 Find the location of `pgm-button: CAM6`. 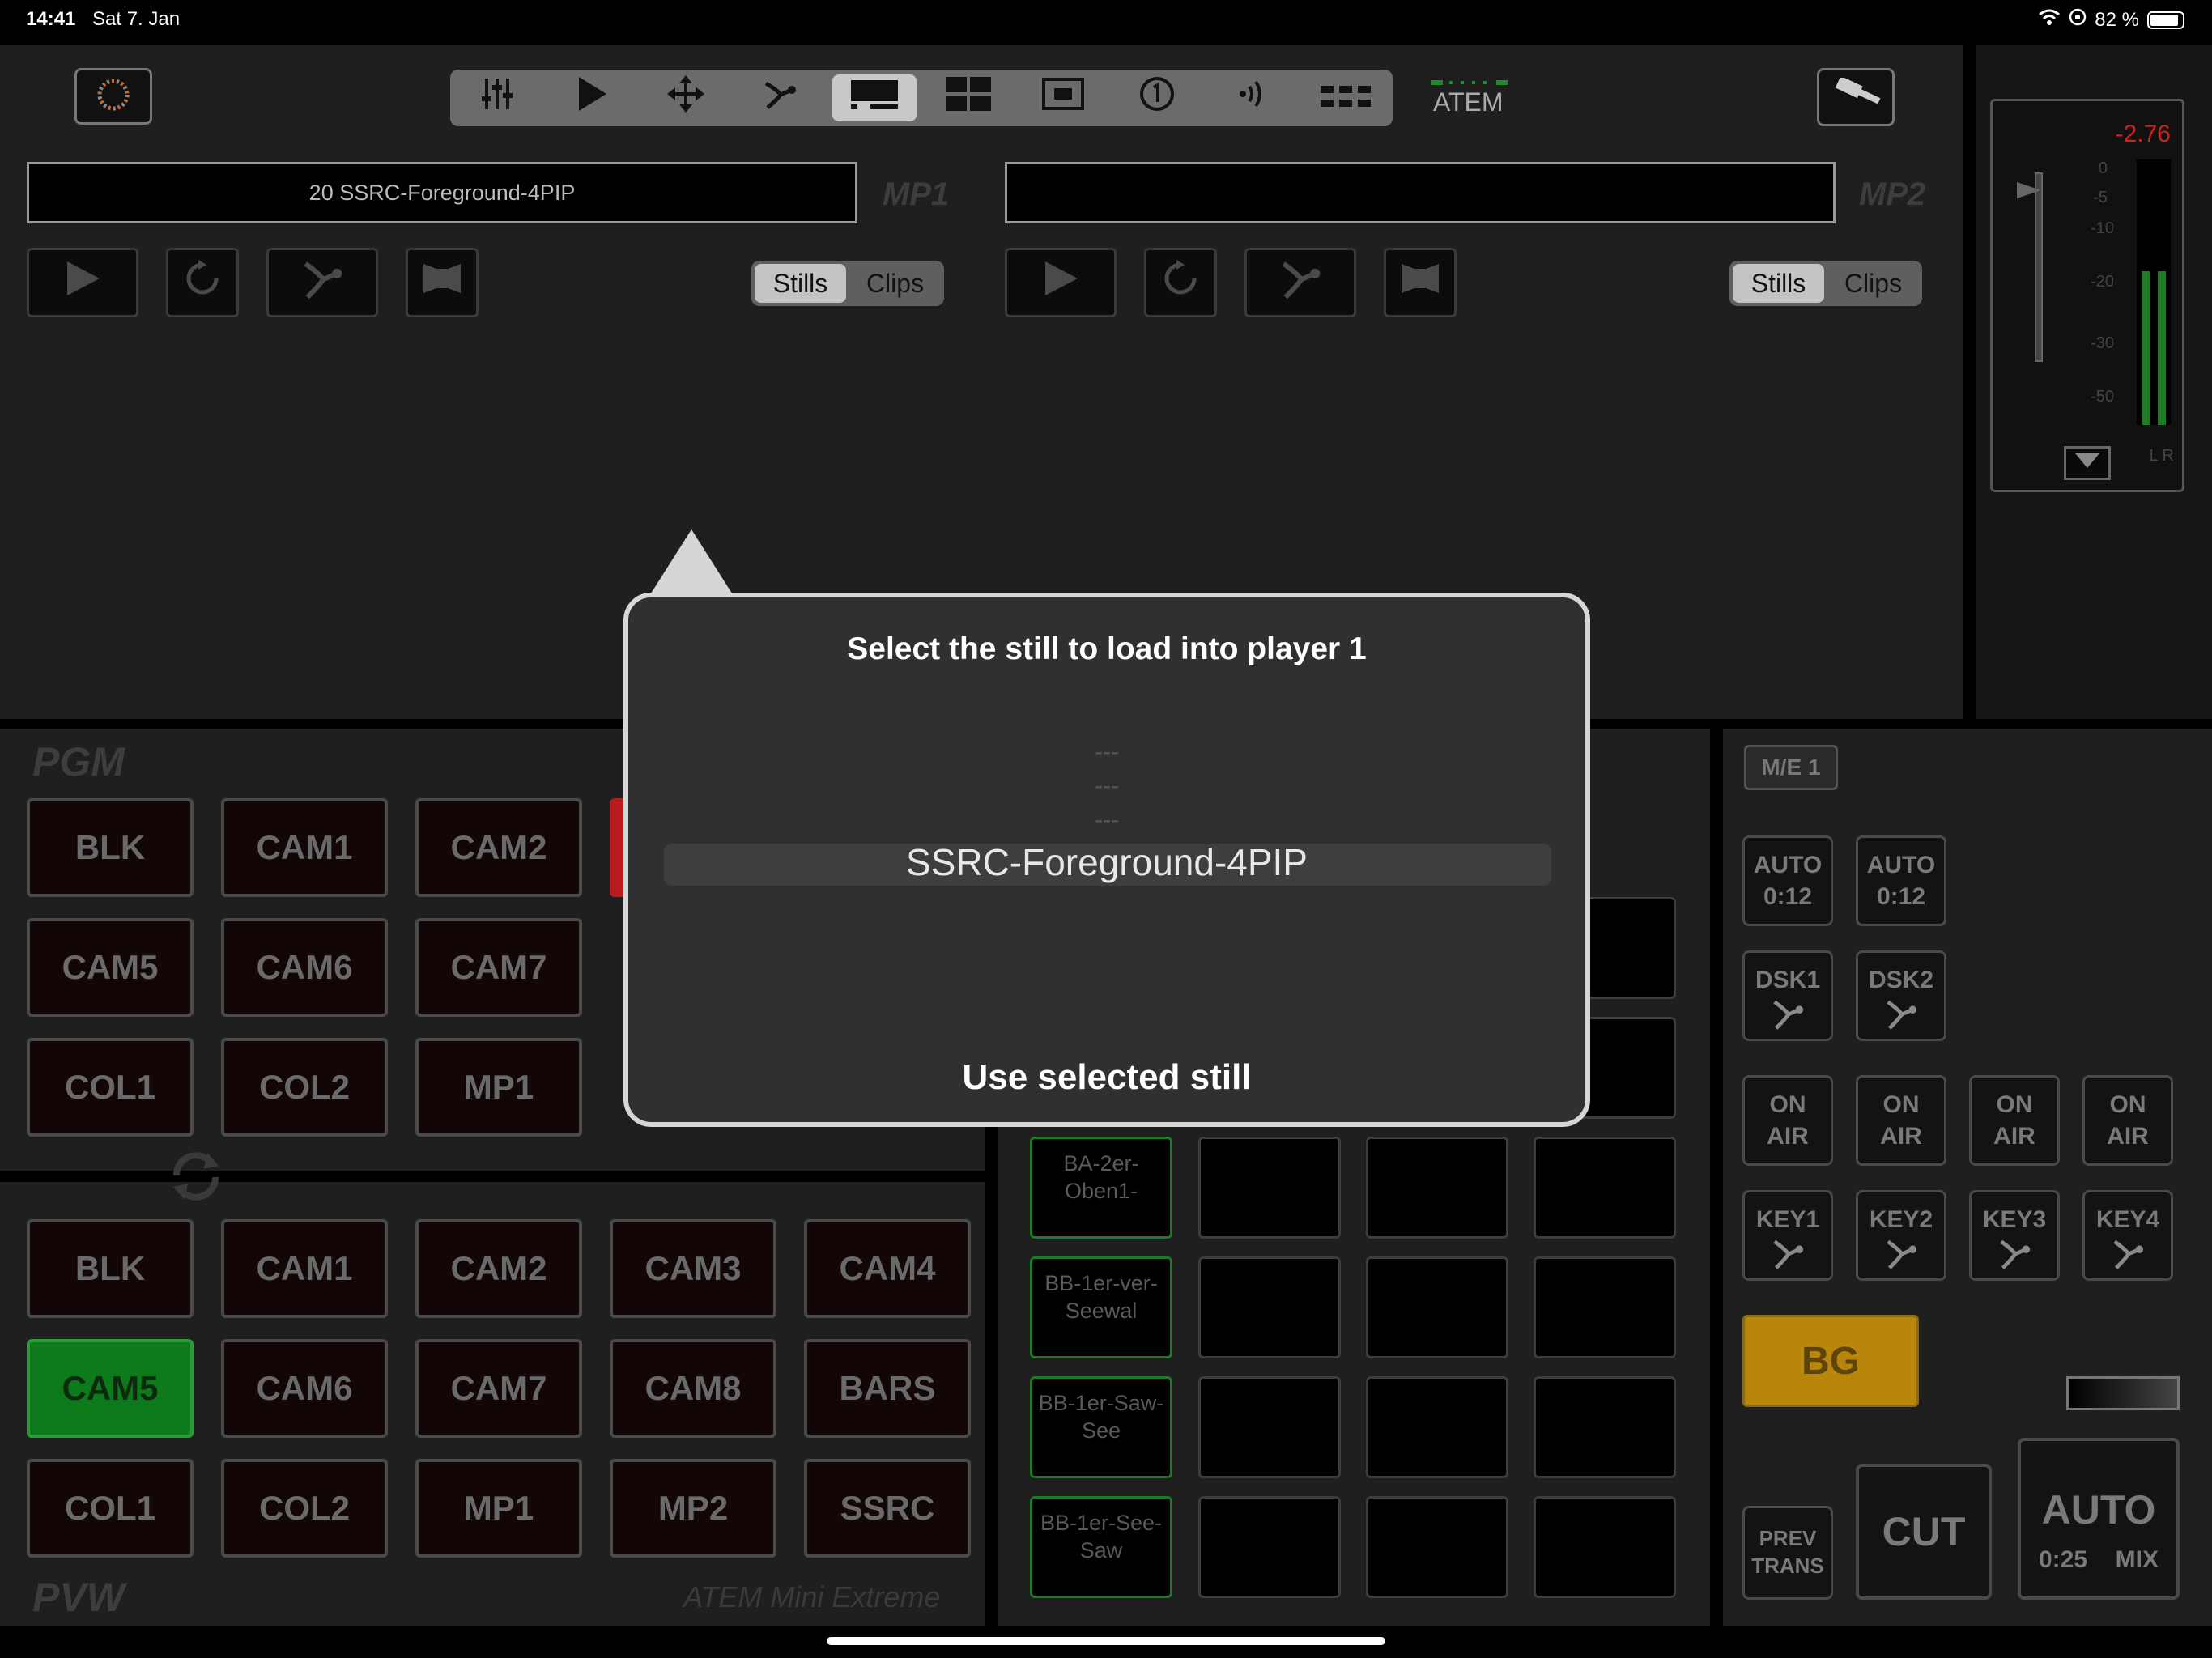

pgm-button: CAM6 is located at coordinates (305, 967).